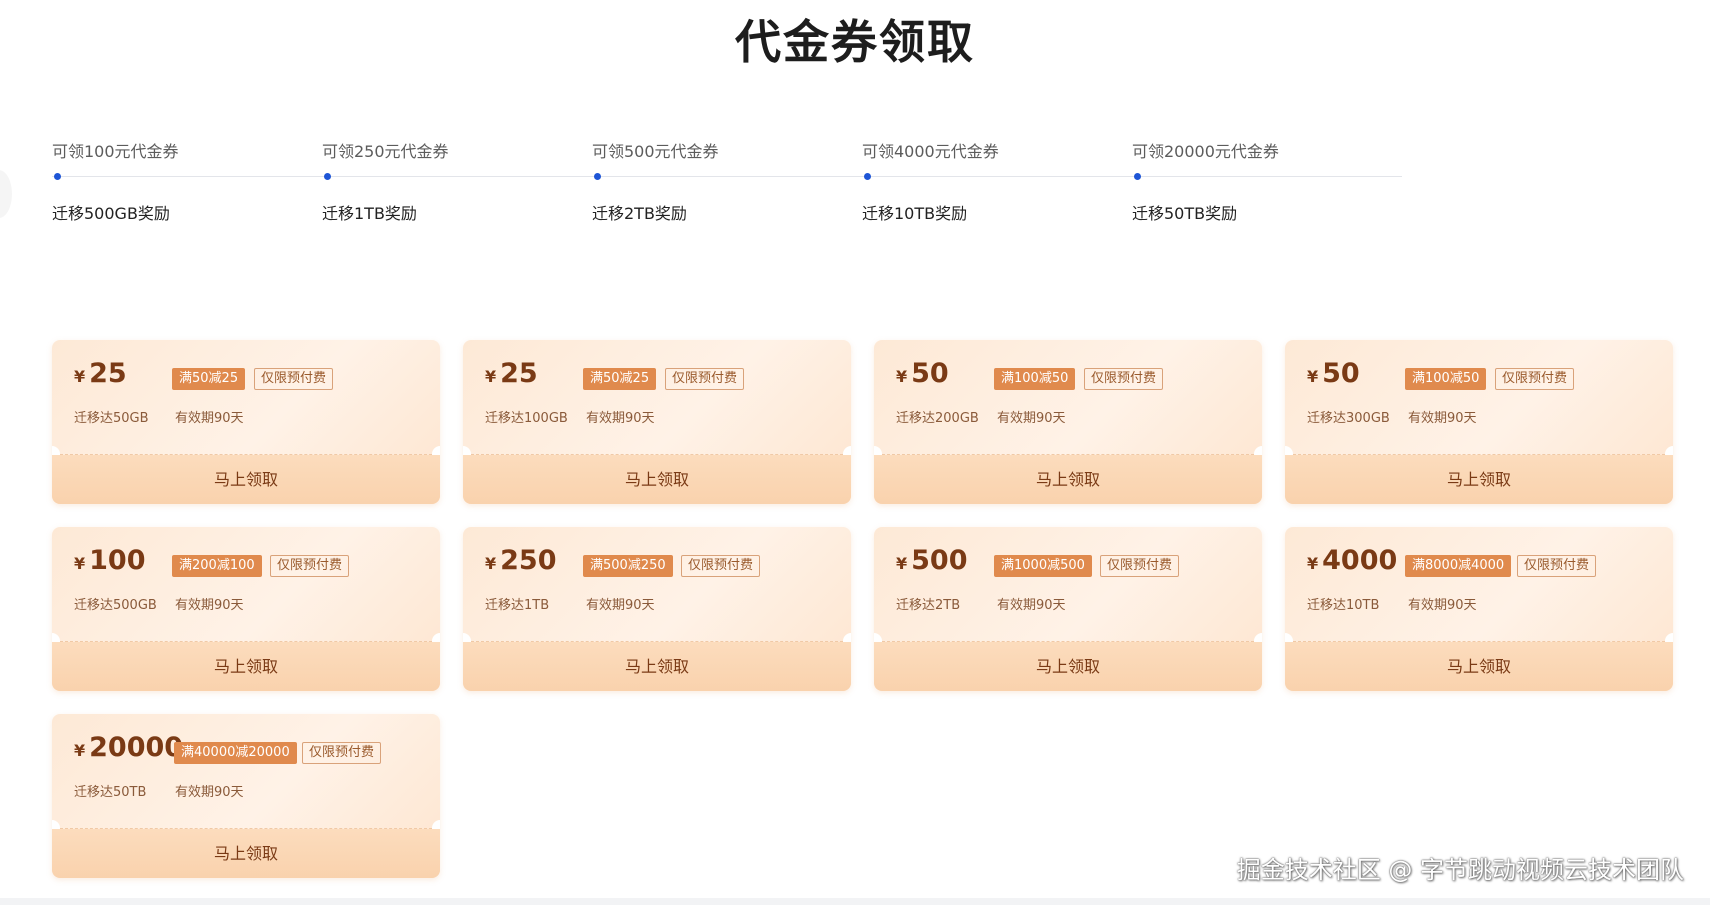  I want to click on coupon-amount: 4000, so click(1360, 560).